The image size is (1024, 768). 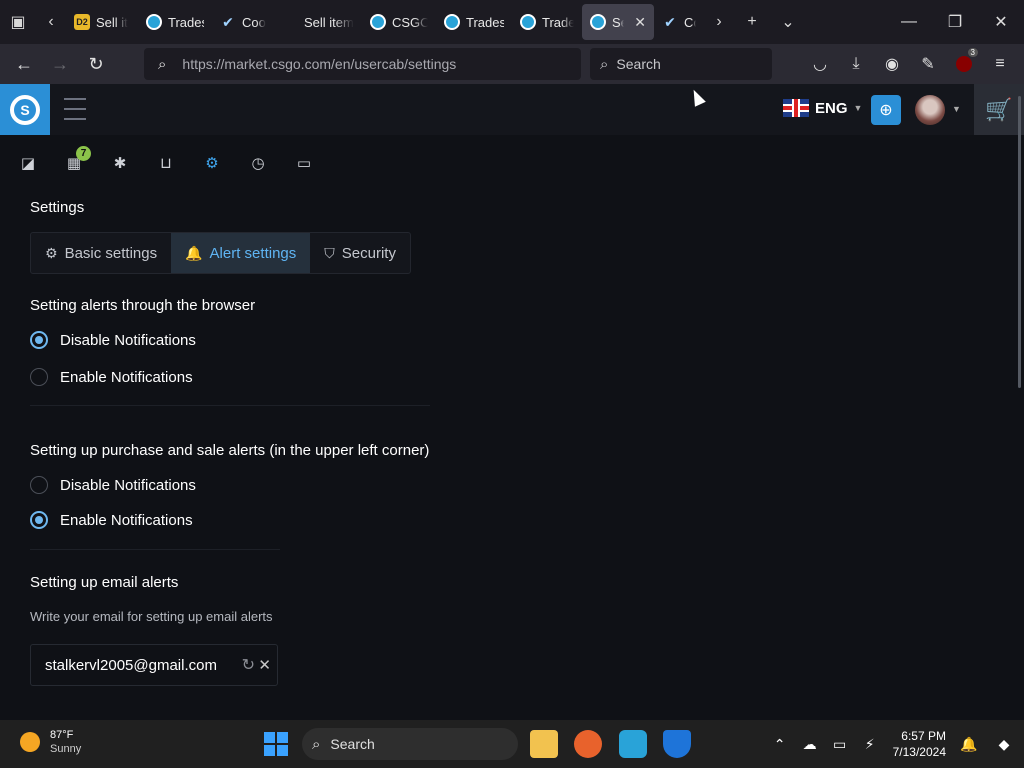 I want to click on clock: 6:57 PM 7/13/2024, so click(x=919, y=744).